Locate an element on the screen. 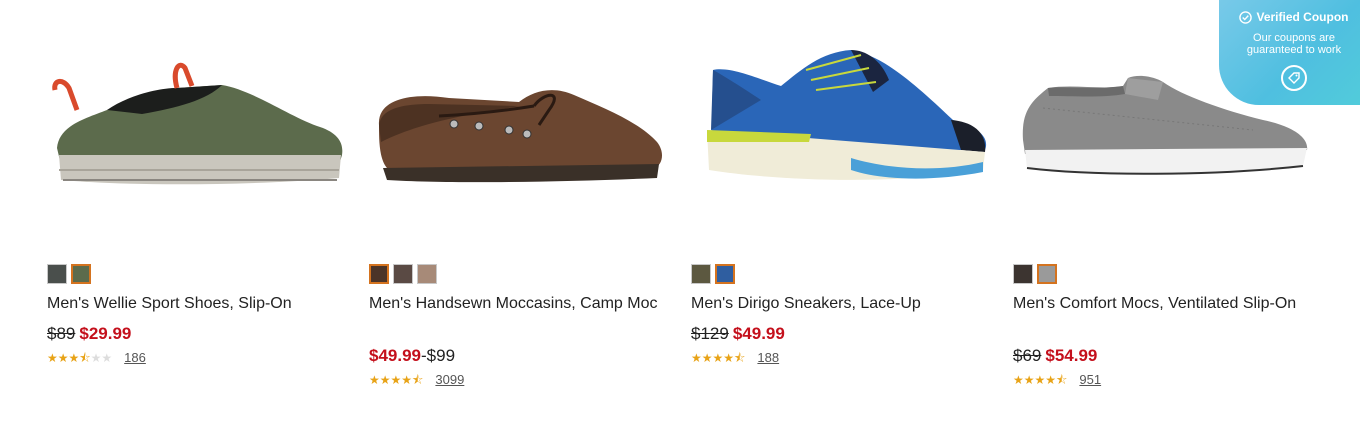 The width and height of the screenshot is (1360, 423). product-rating: ★★★★⯪ 951 is located at coordinates (1057, 380).